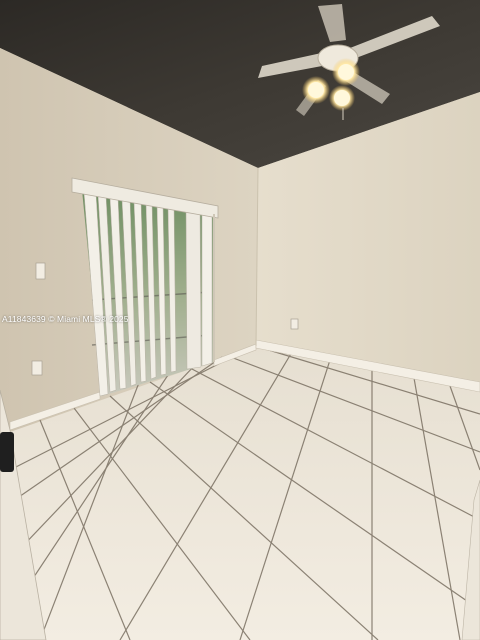 This screenshot has height=640, width=480. What do you see at coordinates (37, 368) in the screenshot?
I see `wall-outlet-left` at bounding box center [37, 368].